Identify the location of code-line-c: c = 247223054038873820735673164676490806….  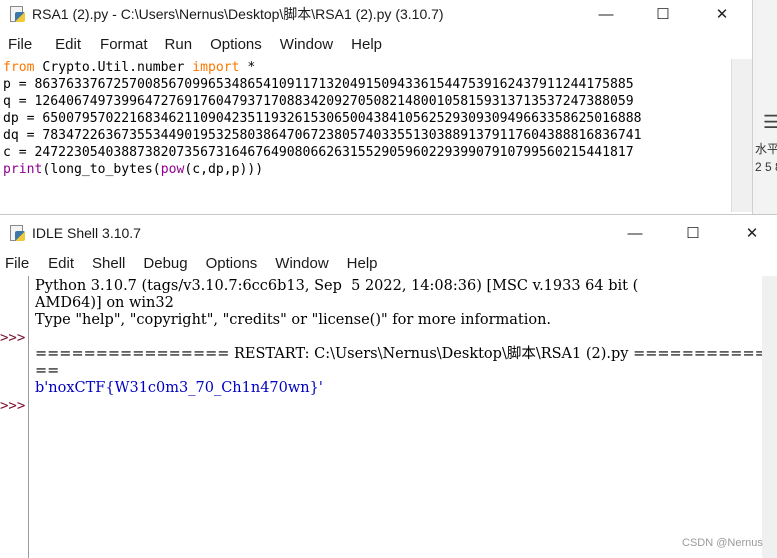
(318, 152).